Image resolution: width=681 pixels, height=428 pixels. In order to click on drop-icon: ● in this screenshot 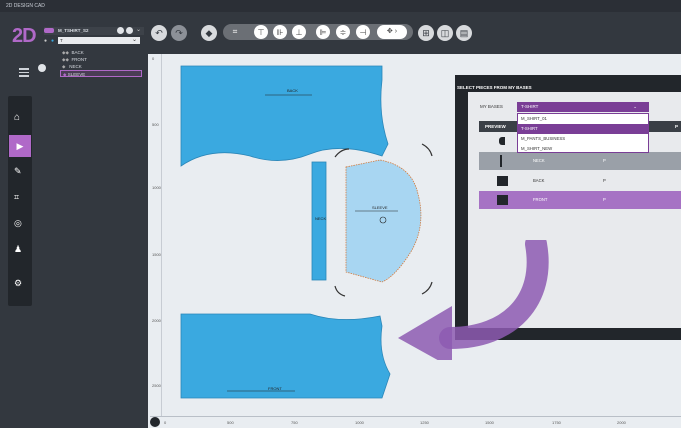, I will do `click(53, 41)`.